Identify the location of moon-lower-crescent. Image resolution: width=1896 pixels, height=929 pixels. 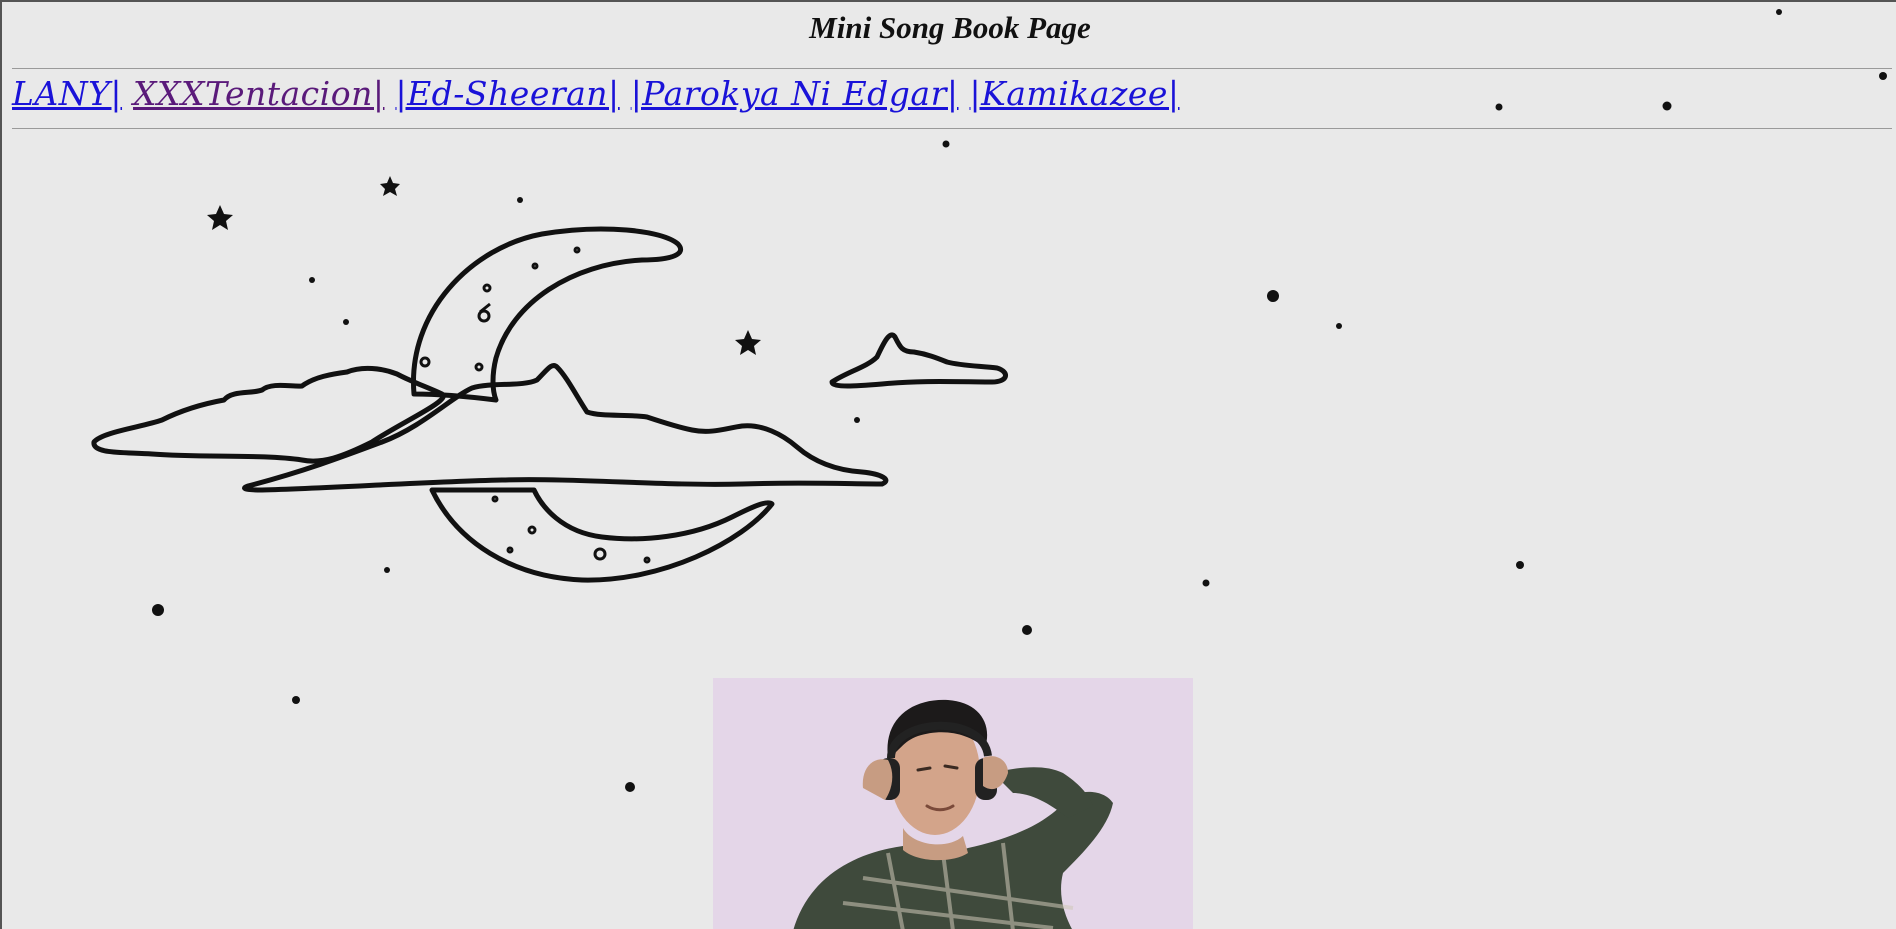
(602, 535).